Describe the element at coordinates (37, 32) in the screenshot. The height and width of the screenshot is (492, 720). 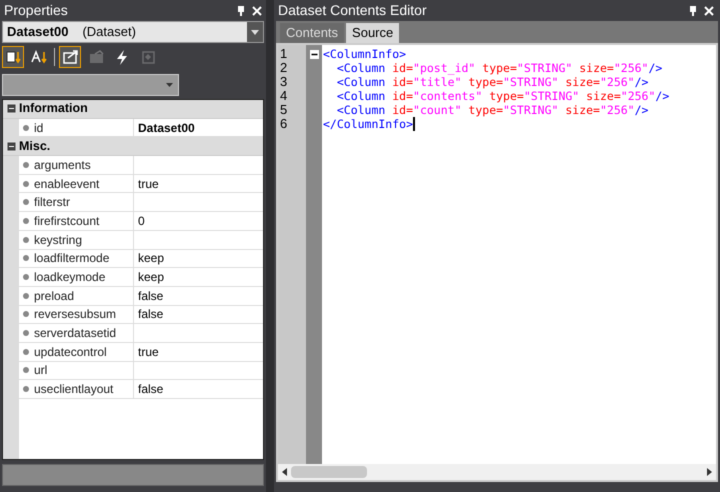
I see `object-name: Dataset00` at that location.